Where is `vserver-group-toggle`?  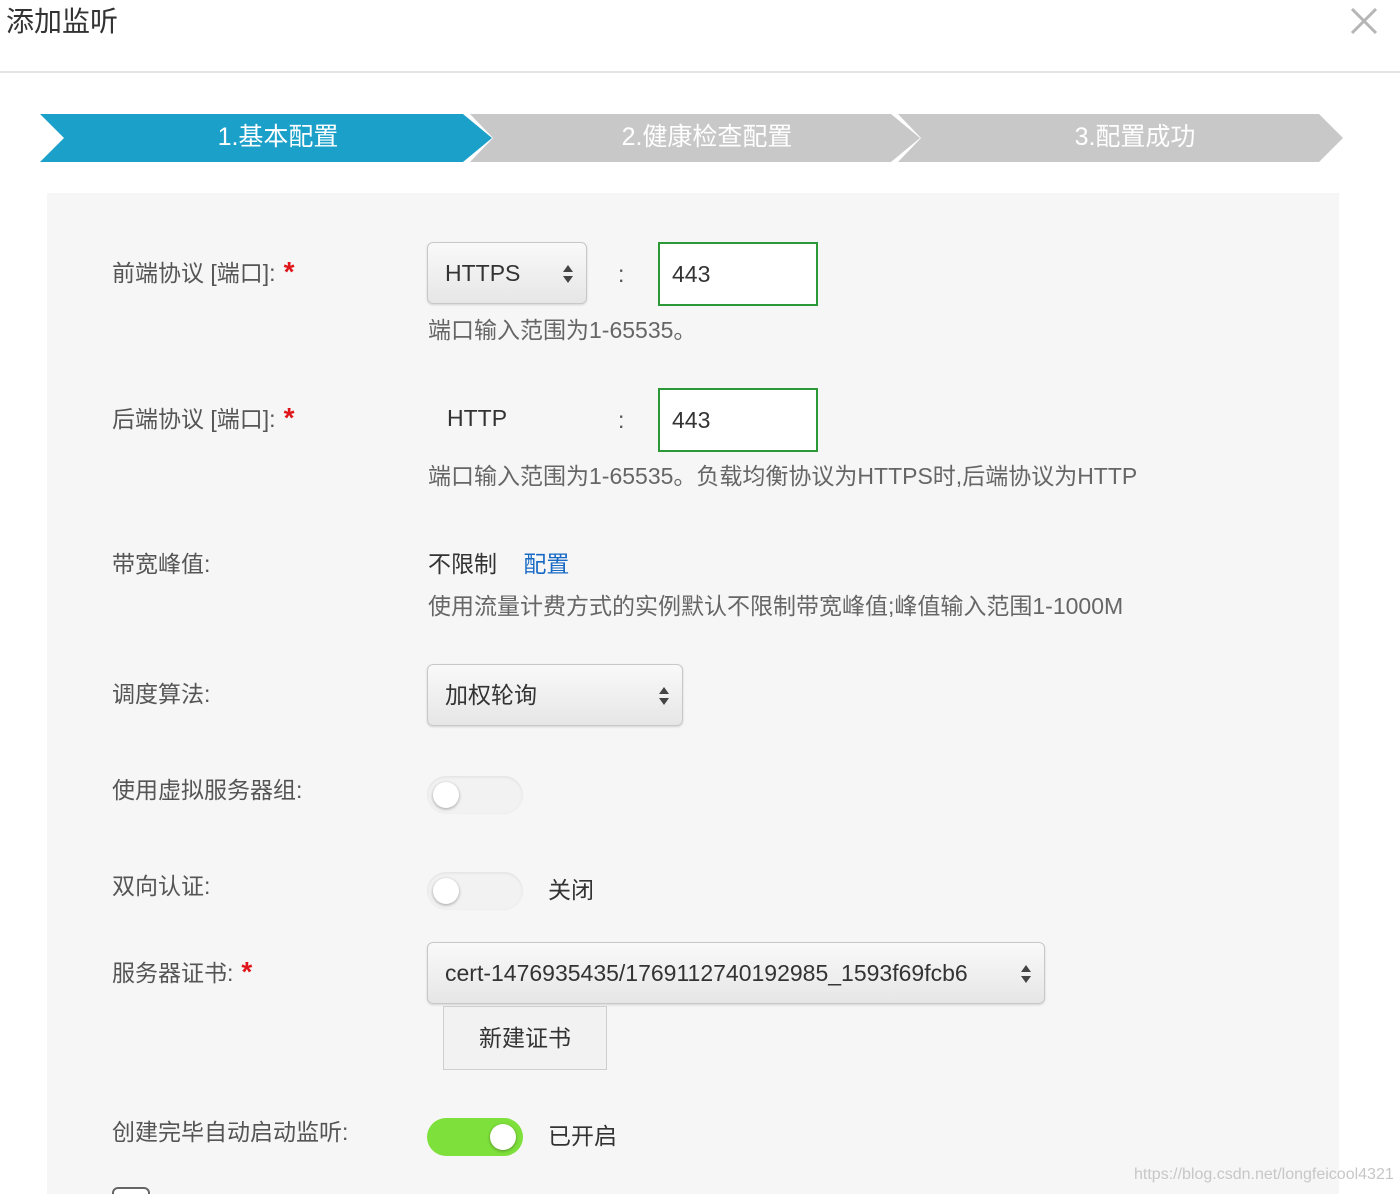
vserver-group-toggle is located at coordinates (475, 795).